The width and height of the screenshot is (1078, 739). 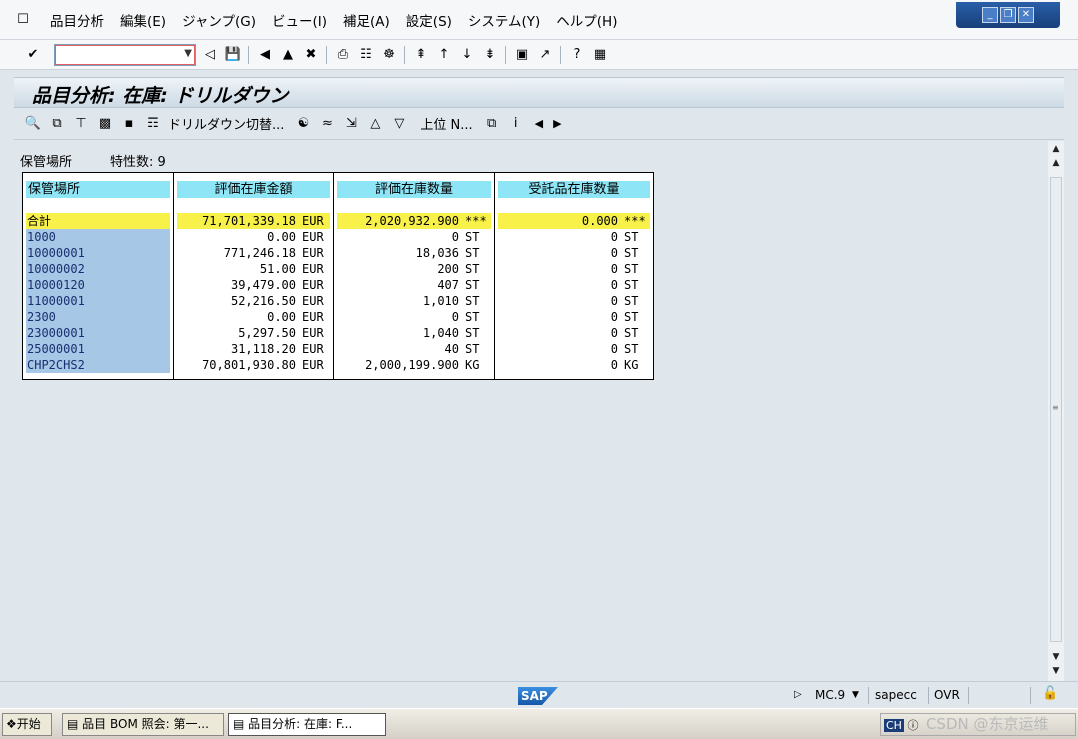 I want to click on toolbar-separator, so click(x=505, y=54).